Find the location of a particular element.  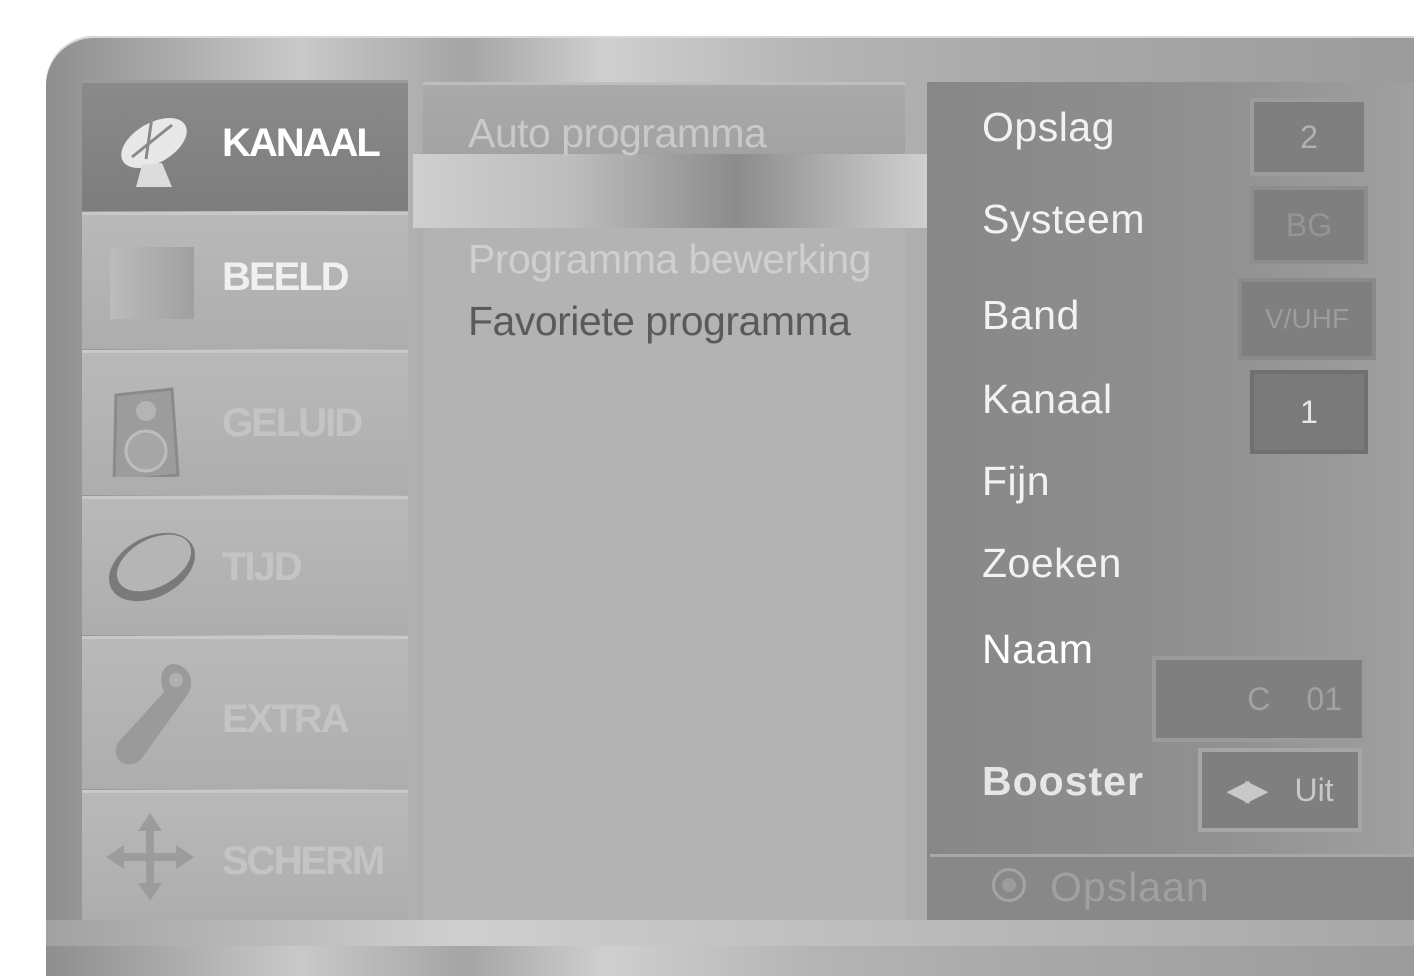

menu-item-label: TIJD is located at coordinates (262, 567).